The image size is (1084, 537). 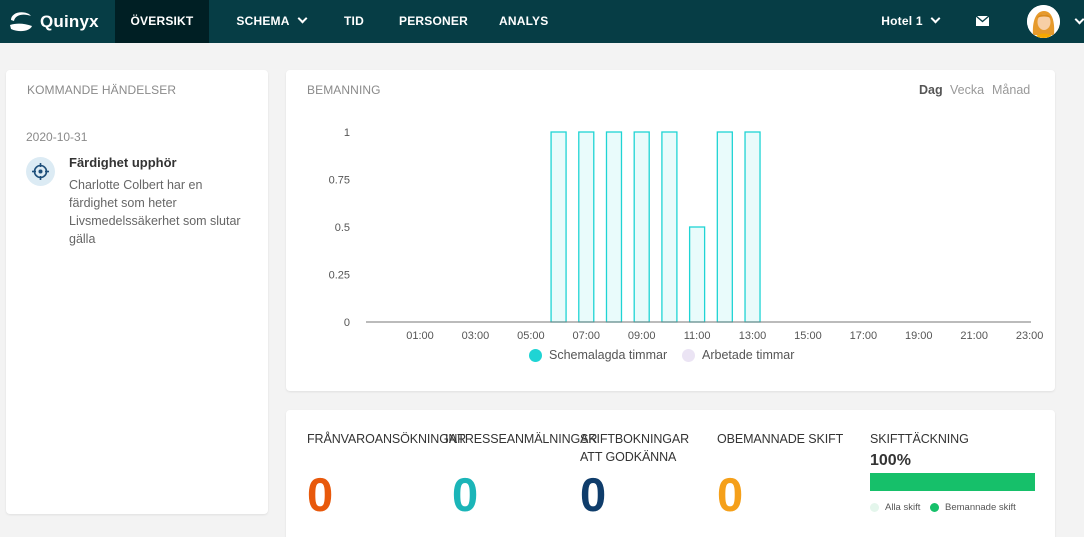 I want to click on user-portrait-icon, so click(x=1043, y=21).